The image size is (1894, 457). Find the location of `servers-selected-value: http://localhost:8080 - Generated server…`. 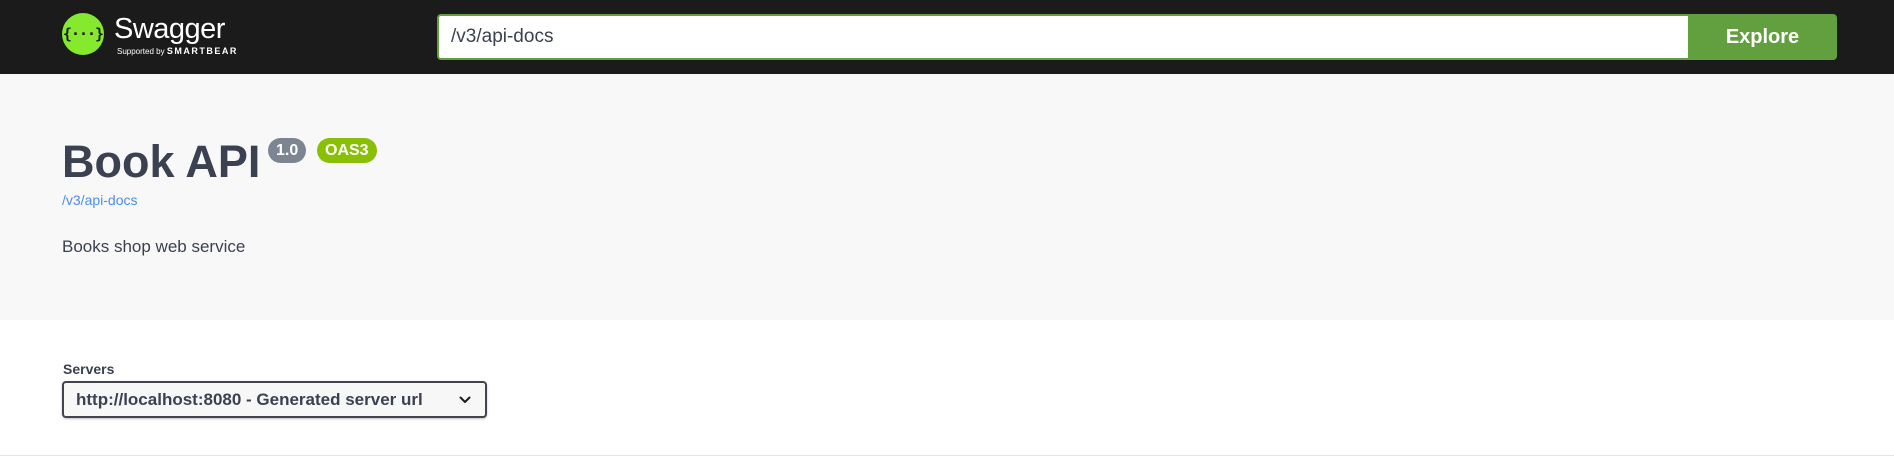

servers-selected-value: http://localhost:8080 - Generated server… is located at coordinates (249, 399).